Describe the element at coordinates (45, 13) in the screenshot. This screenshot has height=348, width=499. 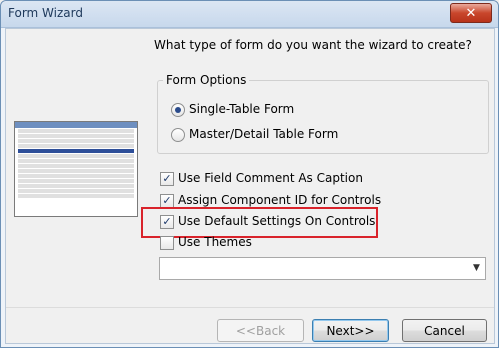
I see `window-title: Form Wizard` at that location.